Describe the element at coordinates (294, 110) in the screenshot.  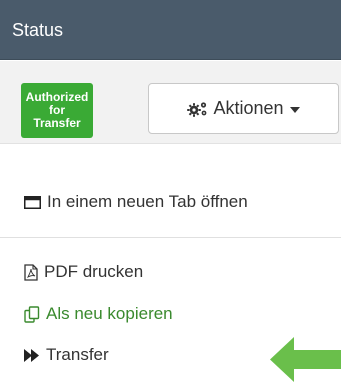
I see `caret-down-icon` at that location.